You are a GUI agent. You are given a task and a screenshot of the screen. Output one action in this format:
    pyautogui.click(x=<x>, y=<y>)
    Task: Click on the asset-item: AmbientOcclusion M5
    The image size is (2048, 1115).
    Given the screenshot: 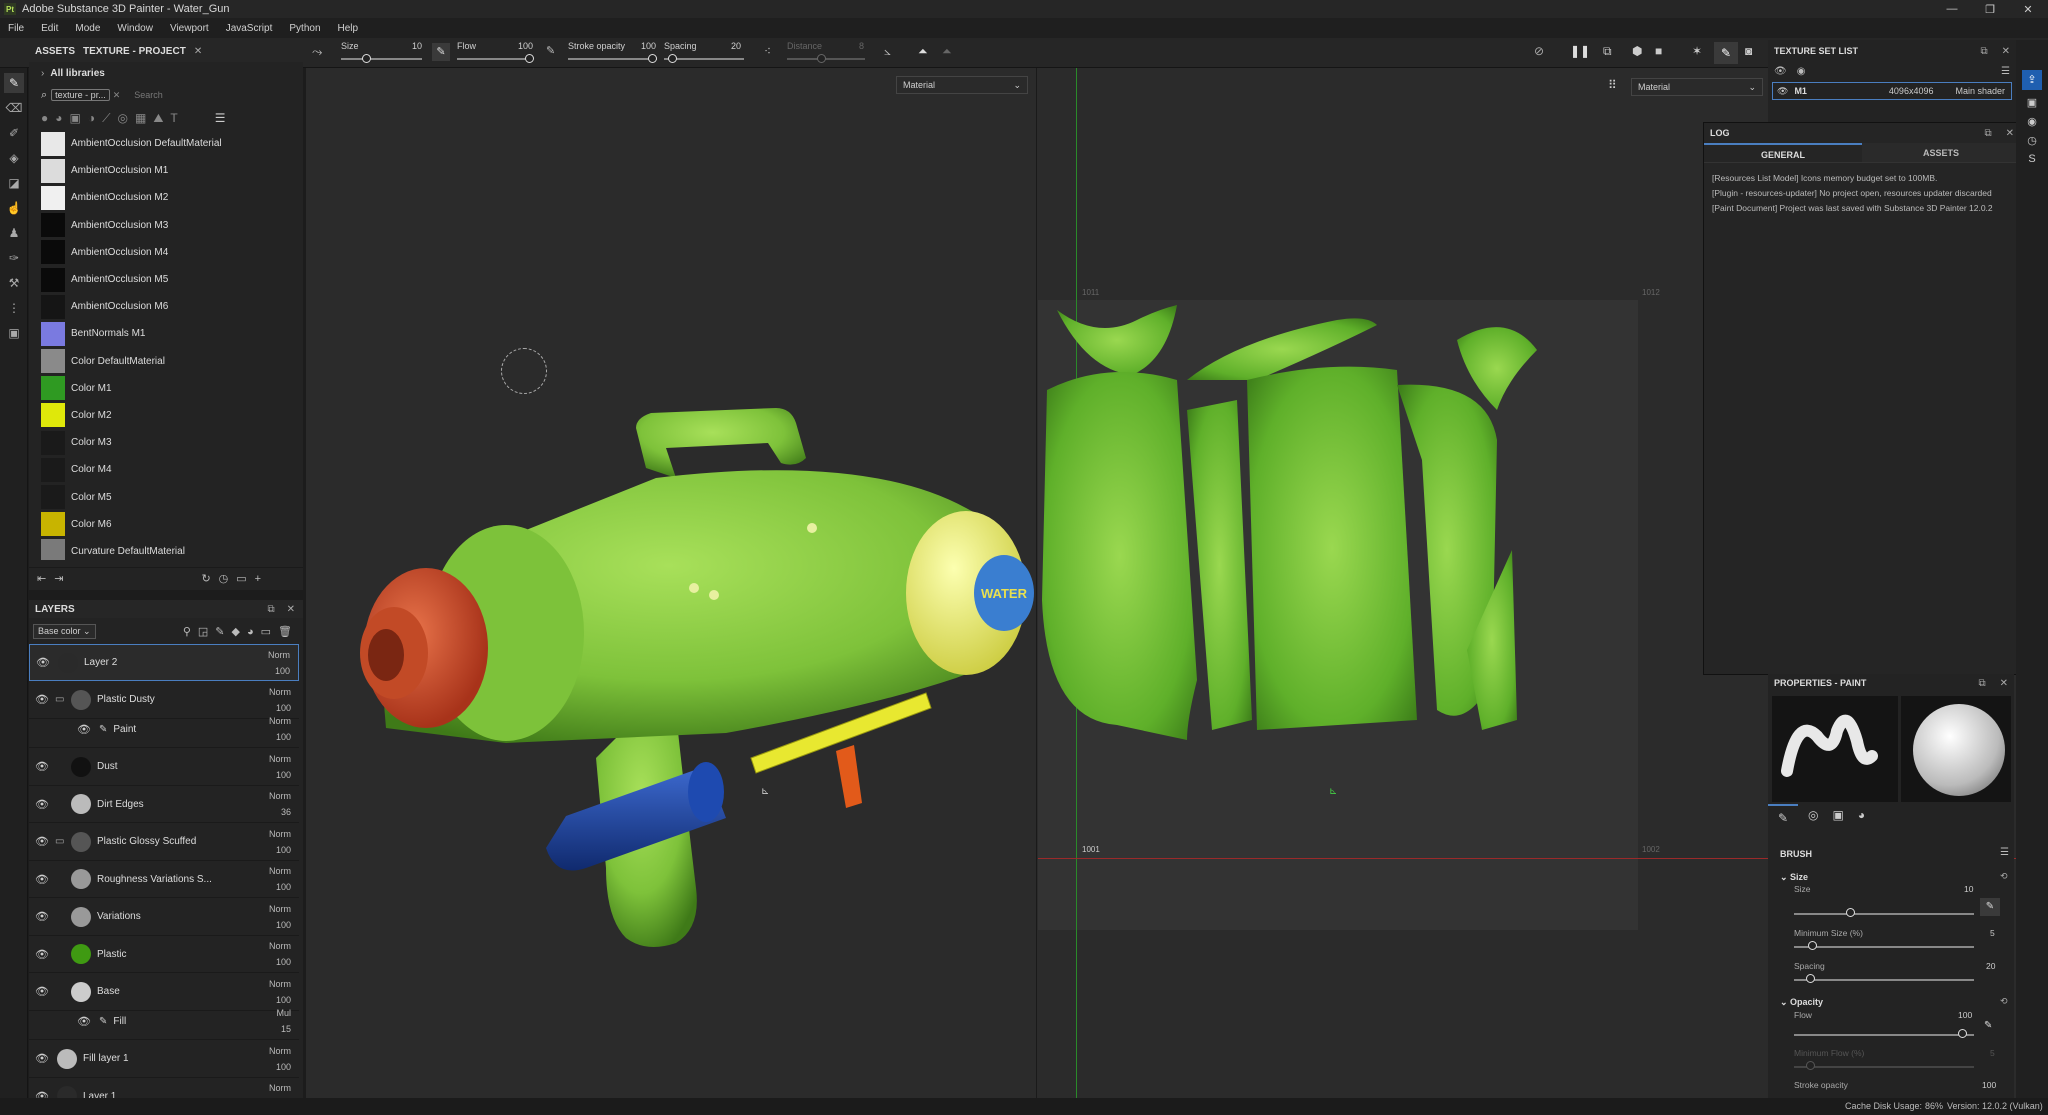 What is the action you would take?
    pyautogui.click(x=166, y=279)
    